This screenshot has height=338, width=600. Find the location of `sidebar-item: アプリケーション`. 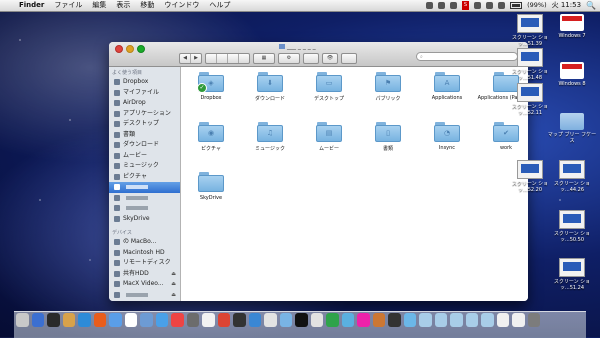

sidebar-item: アプリケーション is located at coordinates (144, 114).